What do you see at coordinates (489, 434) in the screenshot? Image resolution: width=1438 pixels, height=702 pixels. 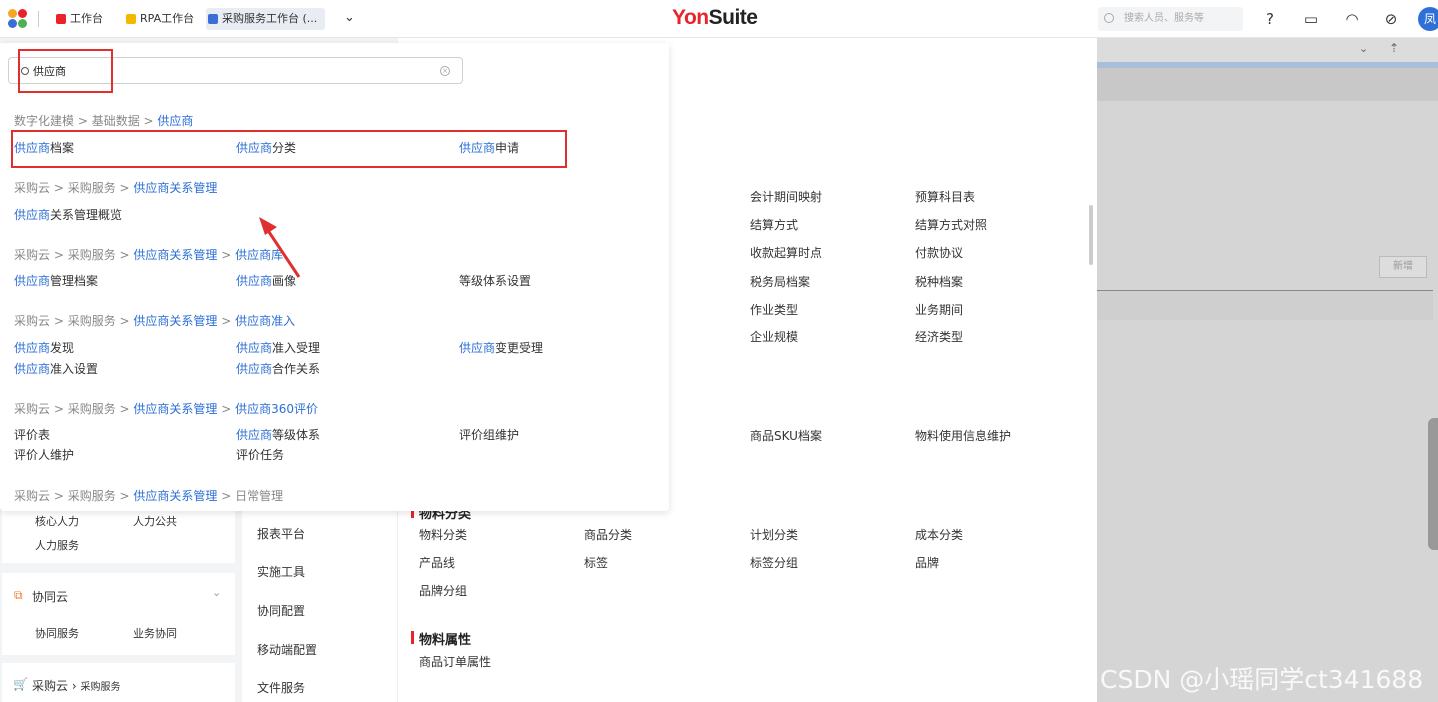 I see `result-item: 评价组维护` at bounding box center [489, 434].